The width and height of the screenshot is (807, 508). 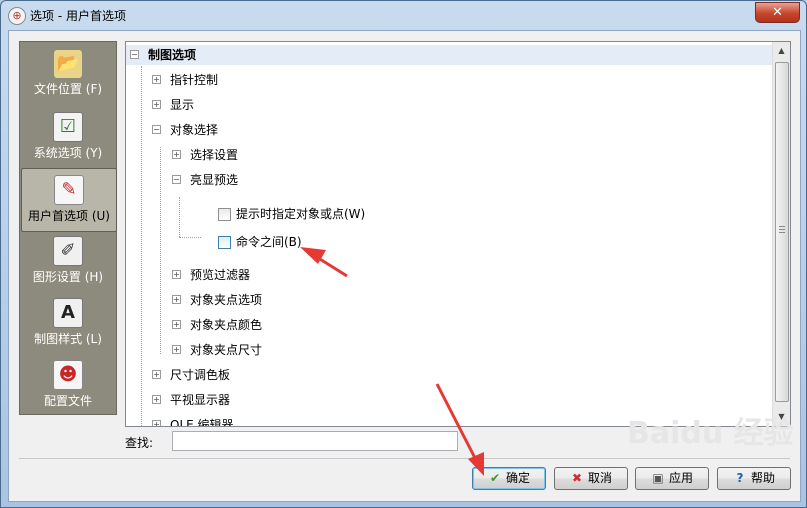 I want to click on category-graphics-settings: ✐ 图形设置 (H), so click(x=68, y=261).